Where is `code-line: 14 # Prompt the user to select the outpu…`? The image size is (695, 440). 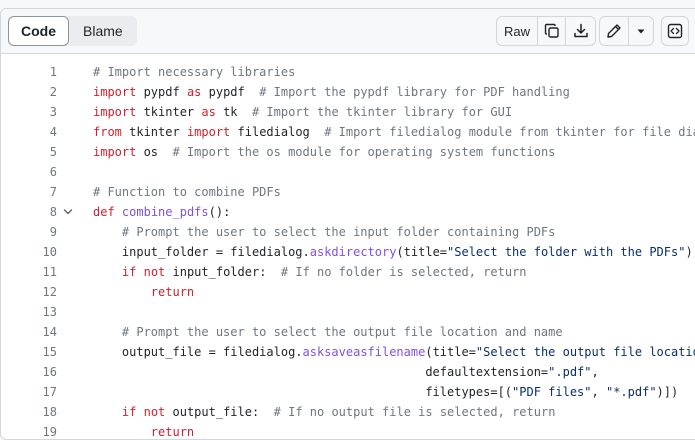 code-line: 14 # Prompt the user to select the outpu… is located at coordinates (348, 332).